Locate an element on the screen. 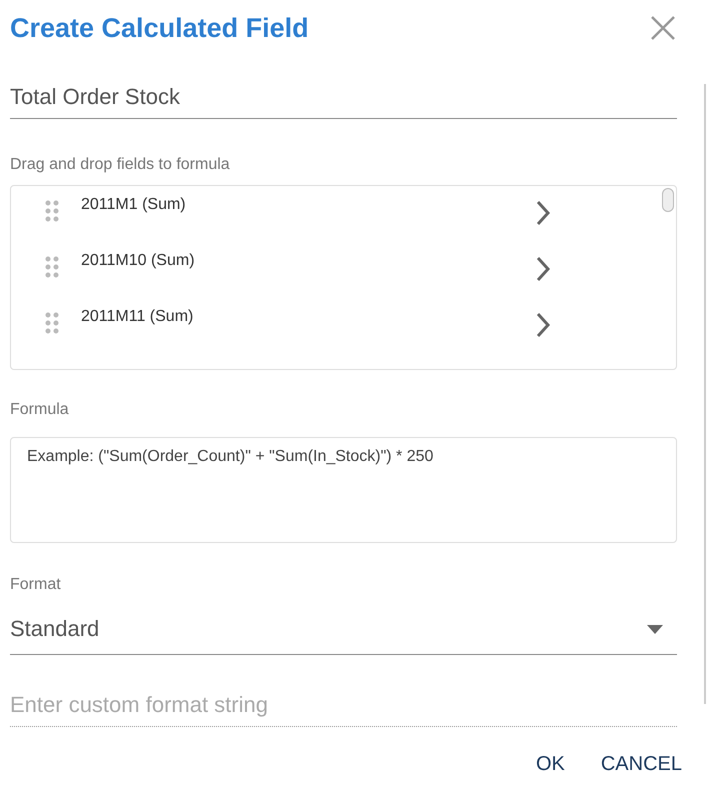 The width and height of the screenshot is (708, 799). format-label: Format is located at coordinates (36, 585).